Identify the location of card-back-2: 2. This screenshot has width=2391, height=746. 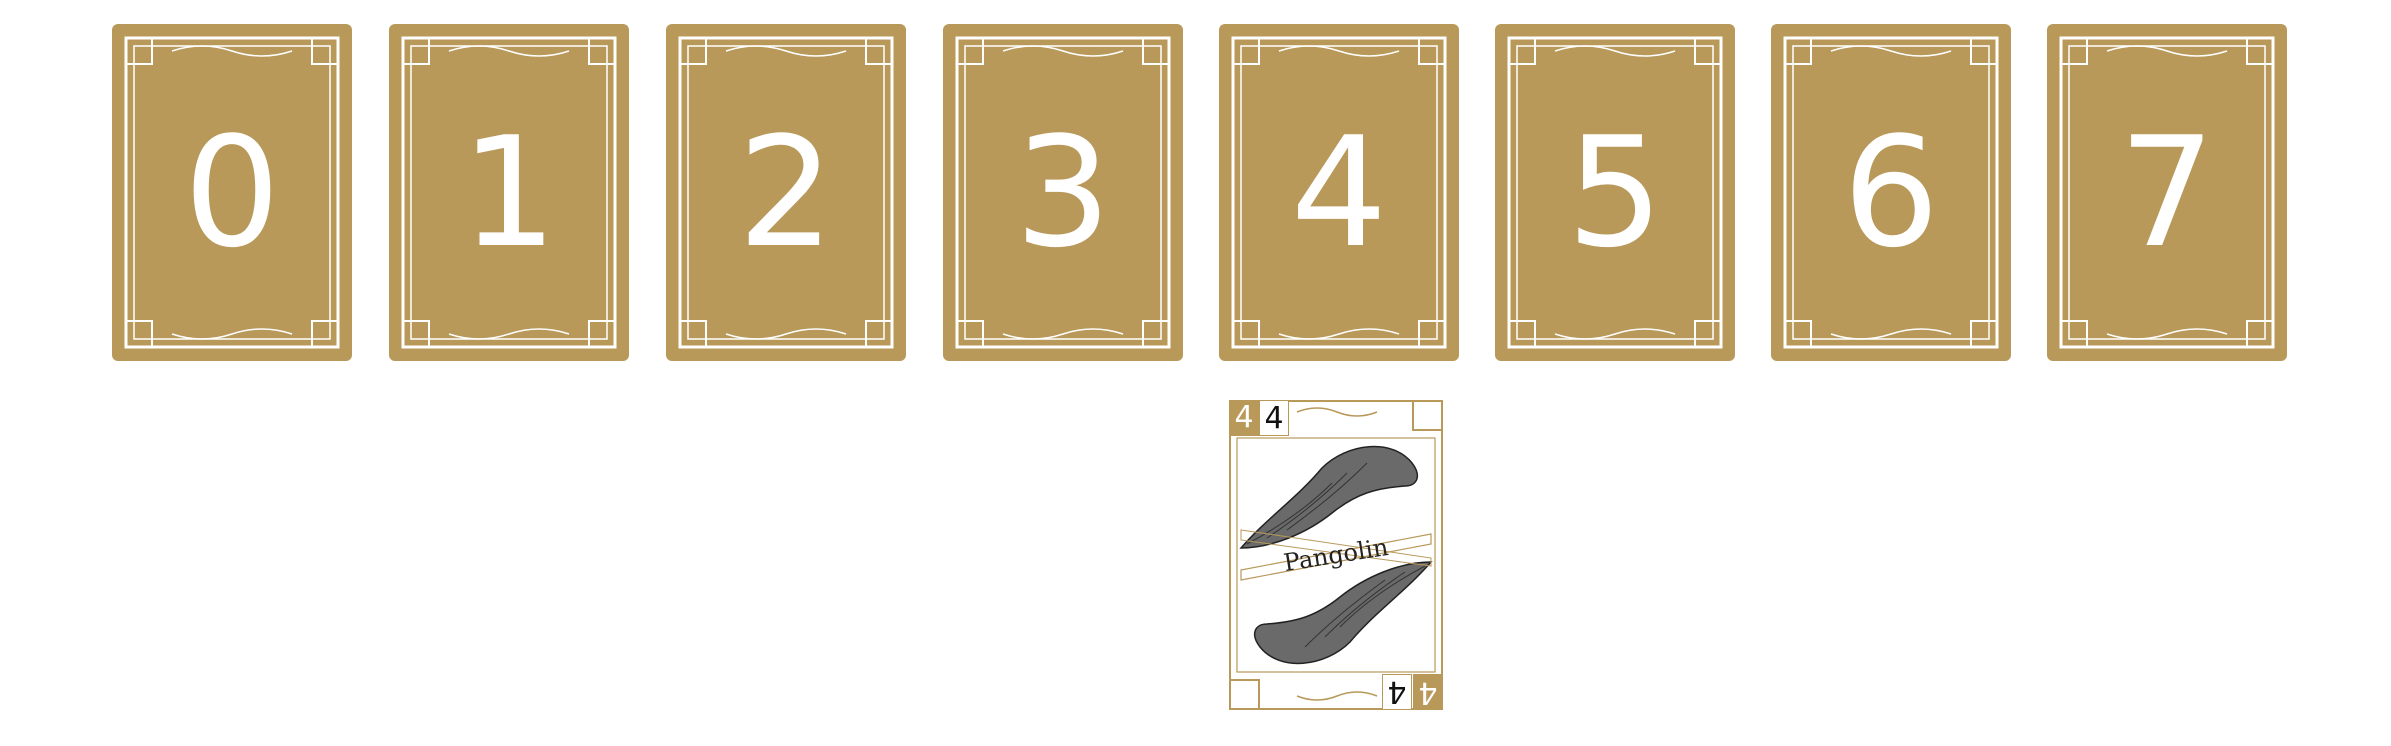
(786, 192).